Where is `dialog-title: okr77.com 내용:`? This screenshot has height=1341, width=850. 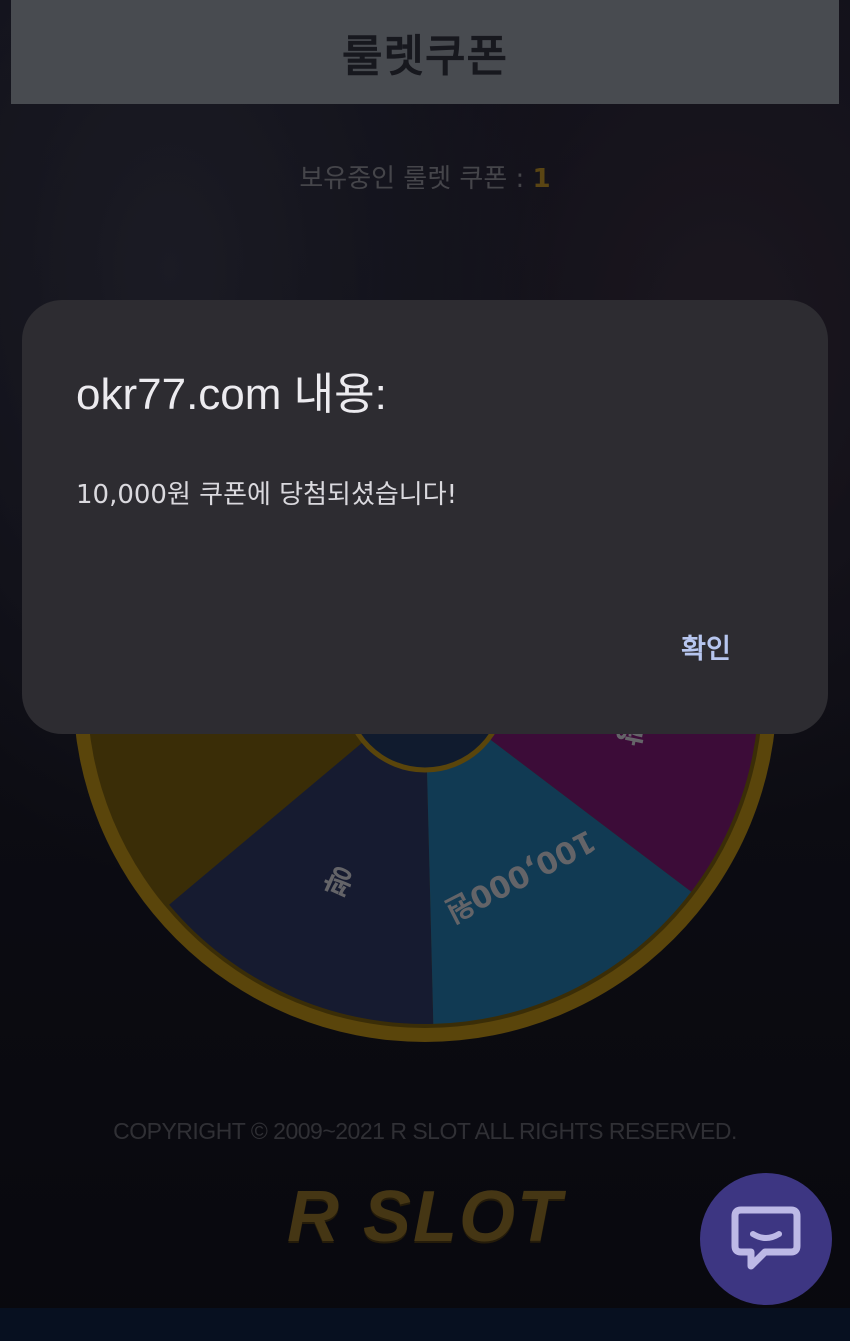
dialog-title: okr77.com 내용: is located at coordinates (231, 394).